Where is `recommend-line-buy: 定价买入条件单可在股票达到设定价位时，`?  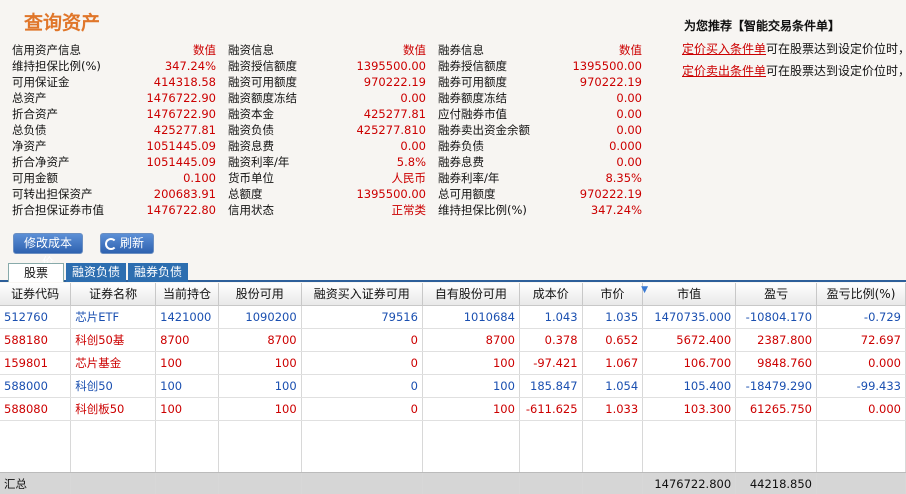
recommend-line-buy: 定价买入条件单可在股票达到设定价位时， is located at coordinates (794, 49).